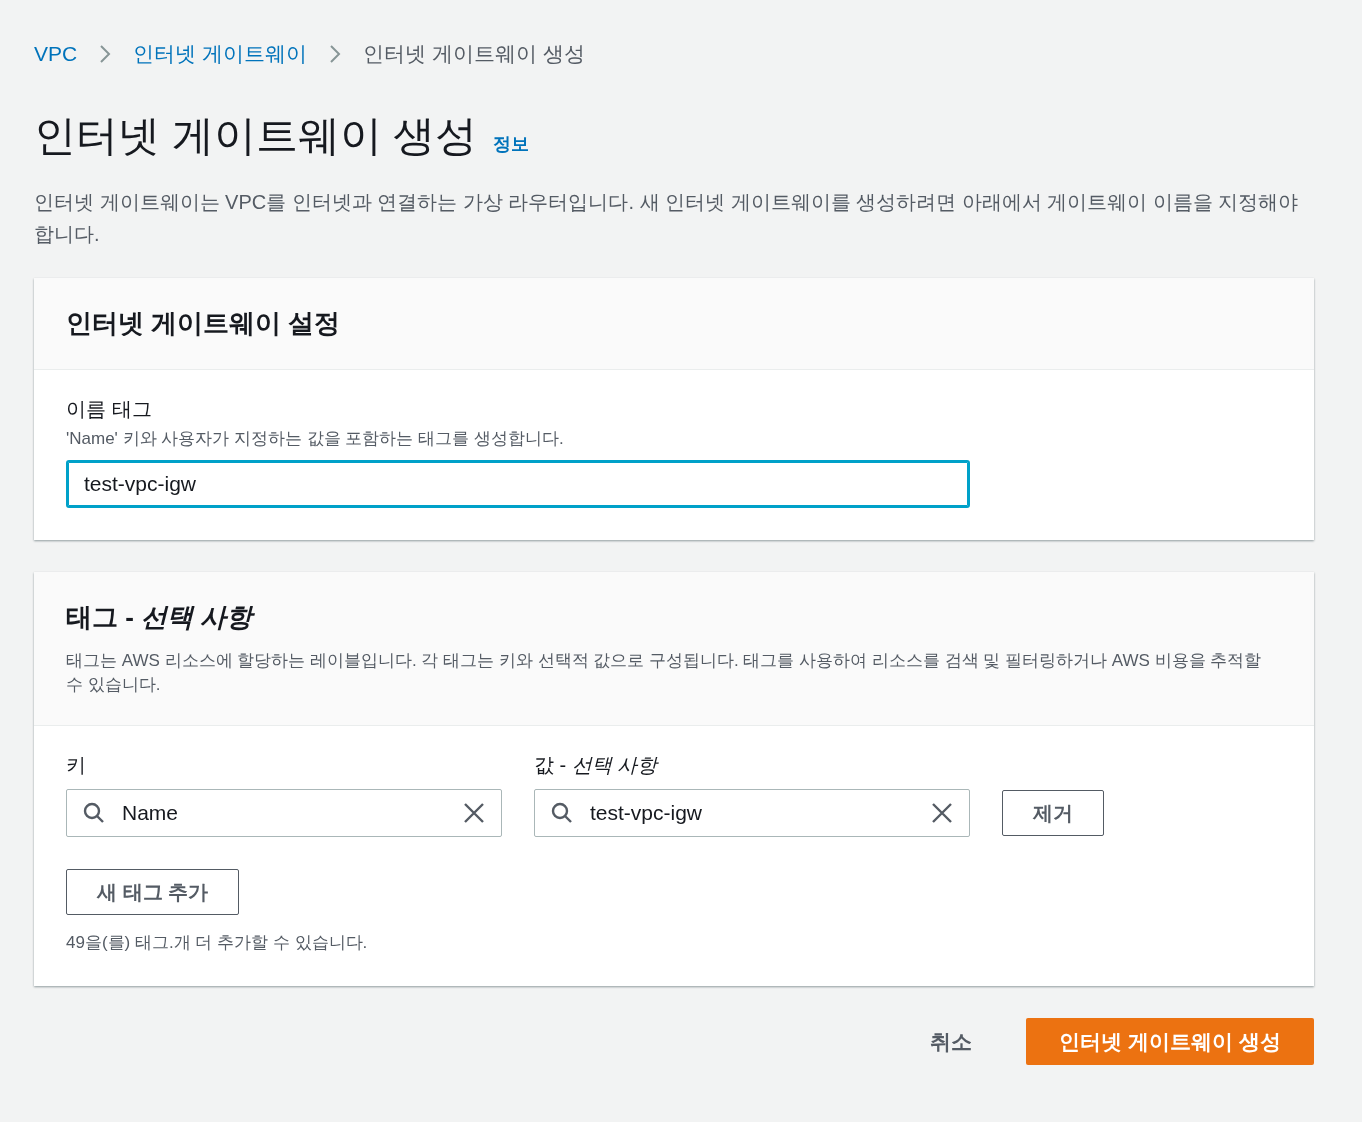  I want to click on field-label: 이름 태그, so click(109, 409).